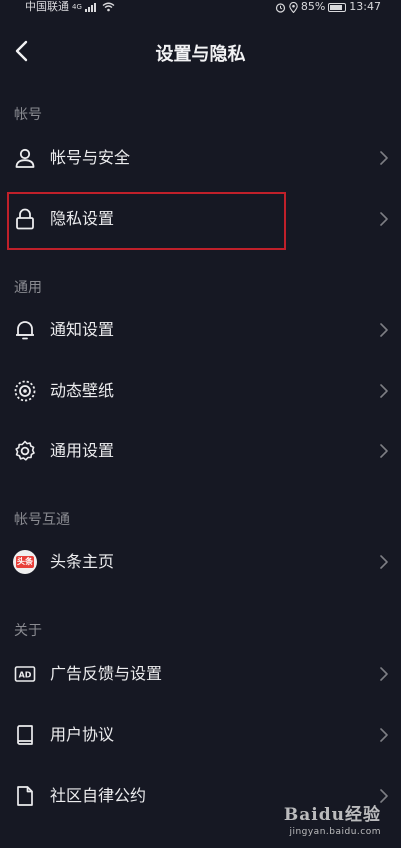  Describe the element at coordinates (200, 391) in the screenshot. I see `settings-row-live-wallpaper: 动态壁纸` at that location.